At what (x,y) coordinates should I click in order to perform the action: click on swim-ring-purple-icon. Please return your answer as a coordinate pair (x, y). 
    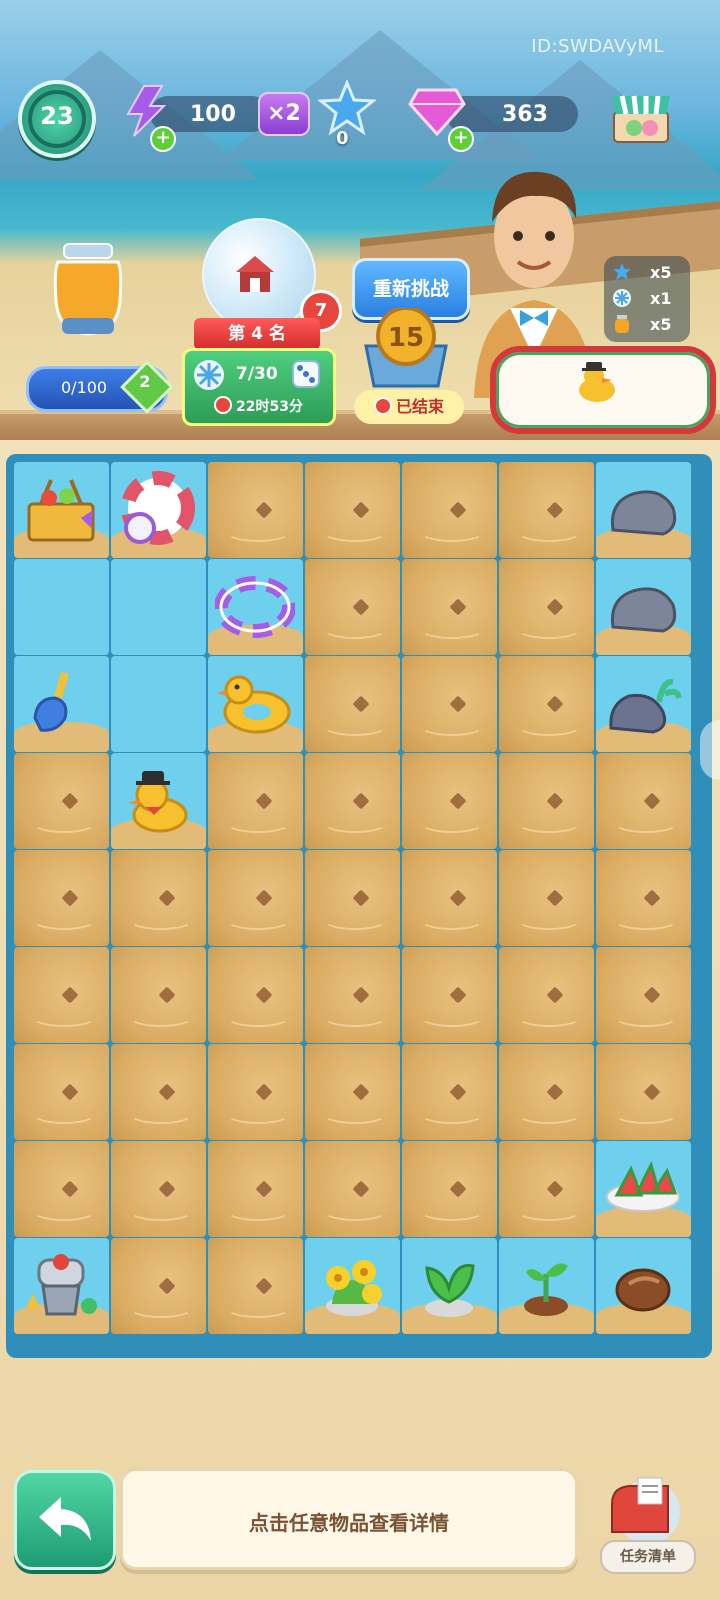
    Looking at the image, I should click on (255, 607).